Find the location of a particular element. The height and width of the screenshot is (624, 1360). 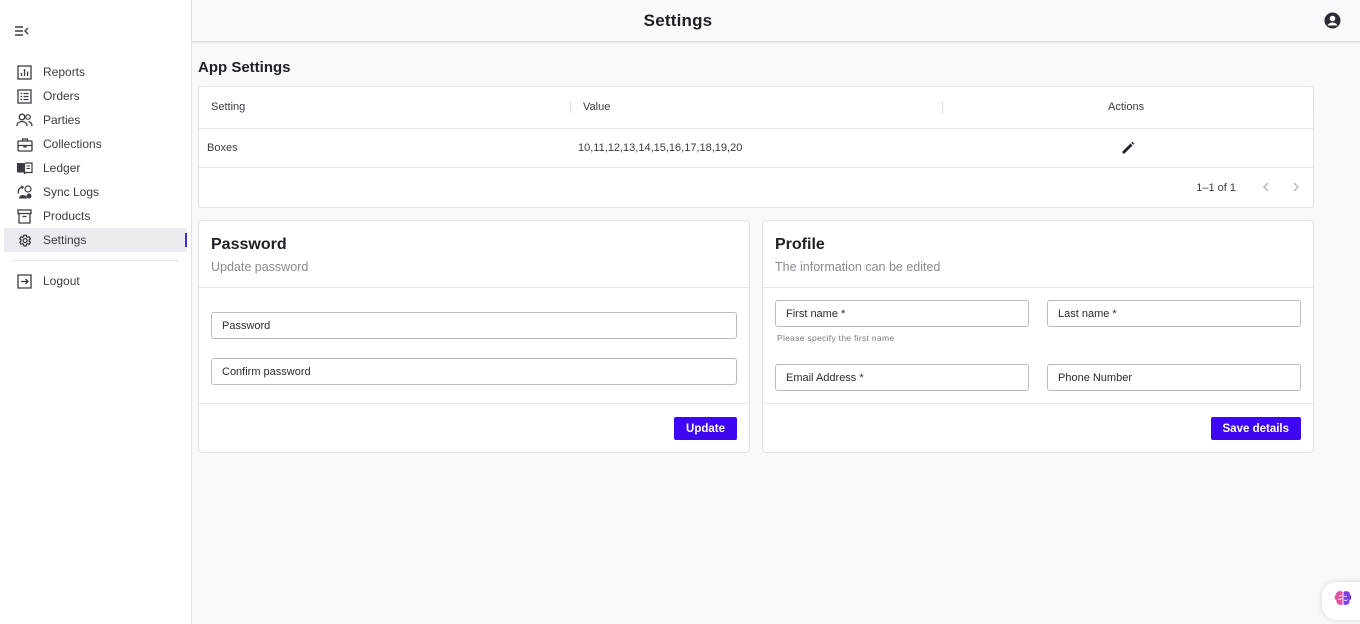

menu-collapse-icon is located at coordinates (21, 31).